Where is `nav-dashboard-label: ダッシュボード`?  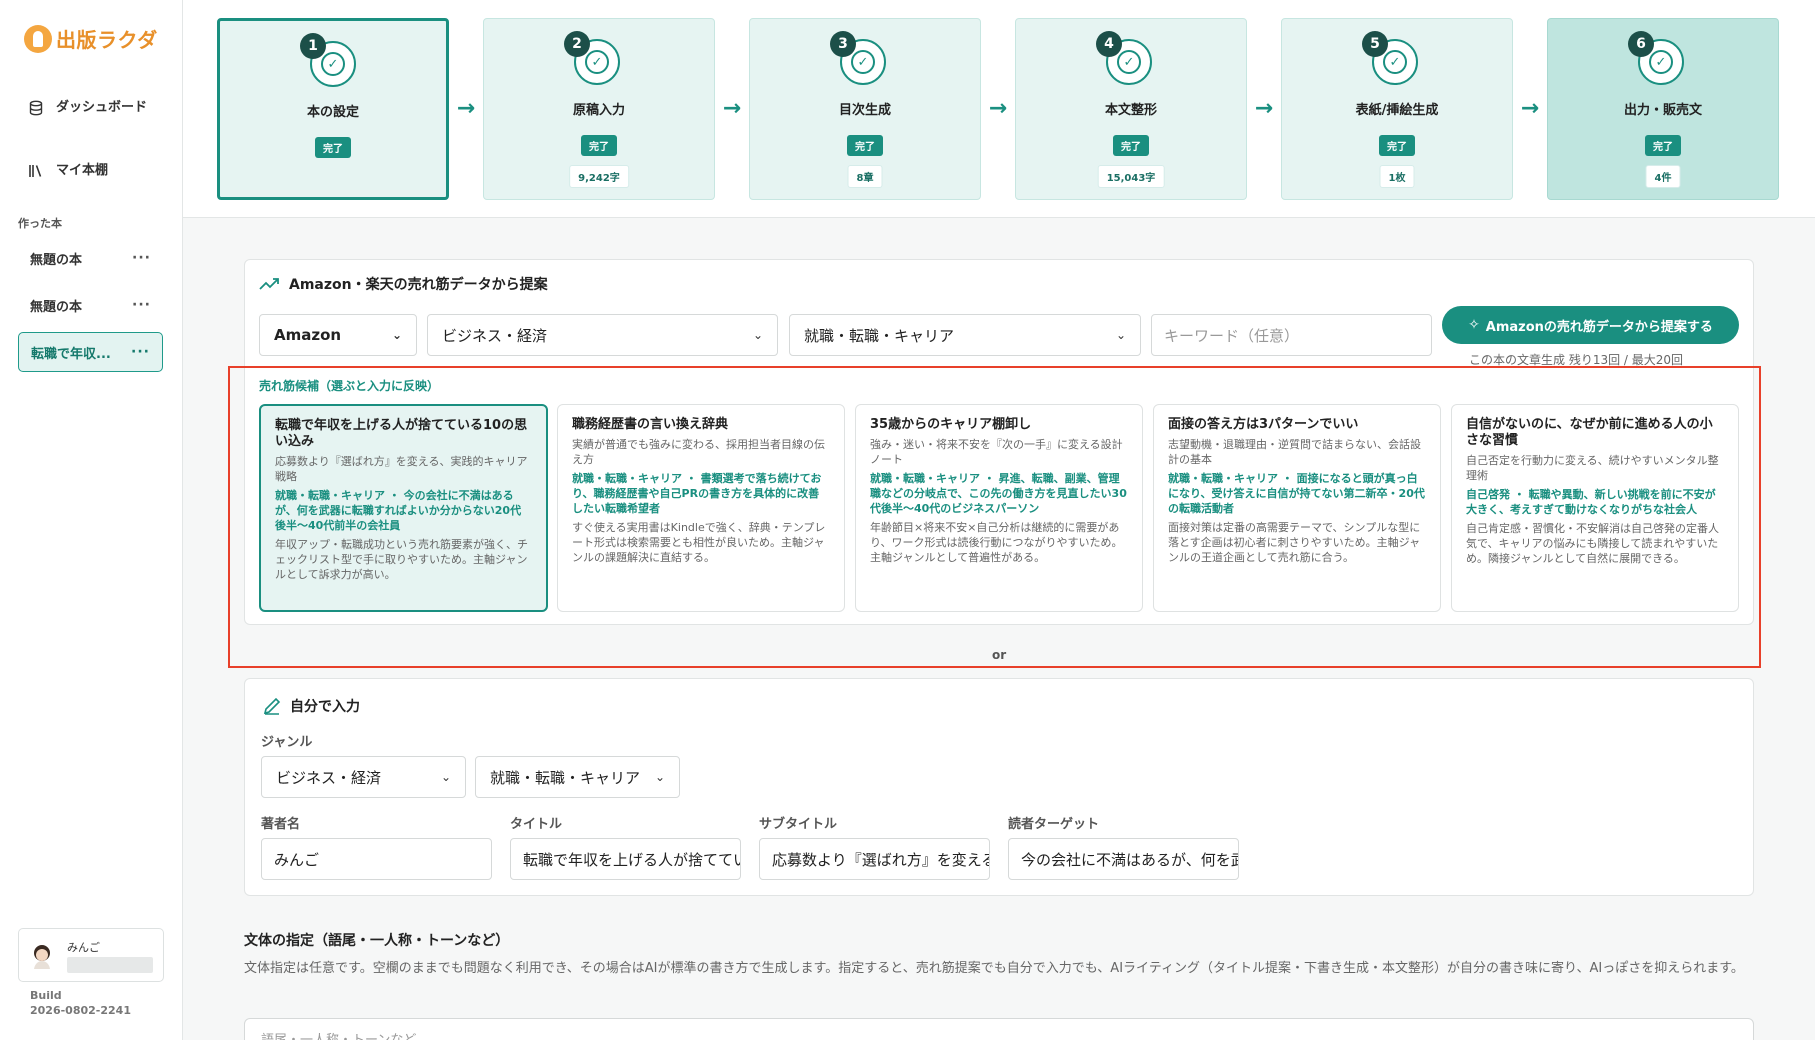 nav-dashboard-label: ダッシュボード is located at coordinates (102, 107).